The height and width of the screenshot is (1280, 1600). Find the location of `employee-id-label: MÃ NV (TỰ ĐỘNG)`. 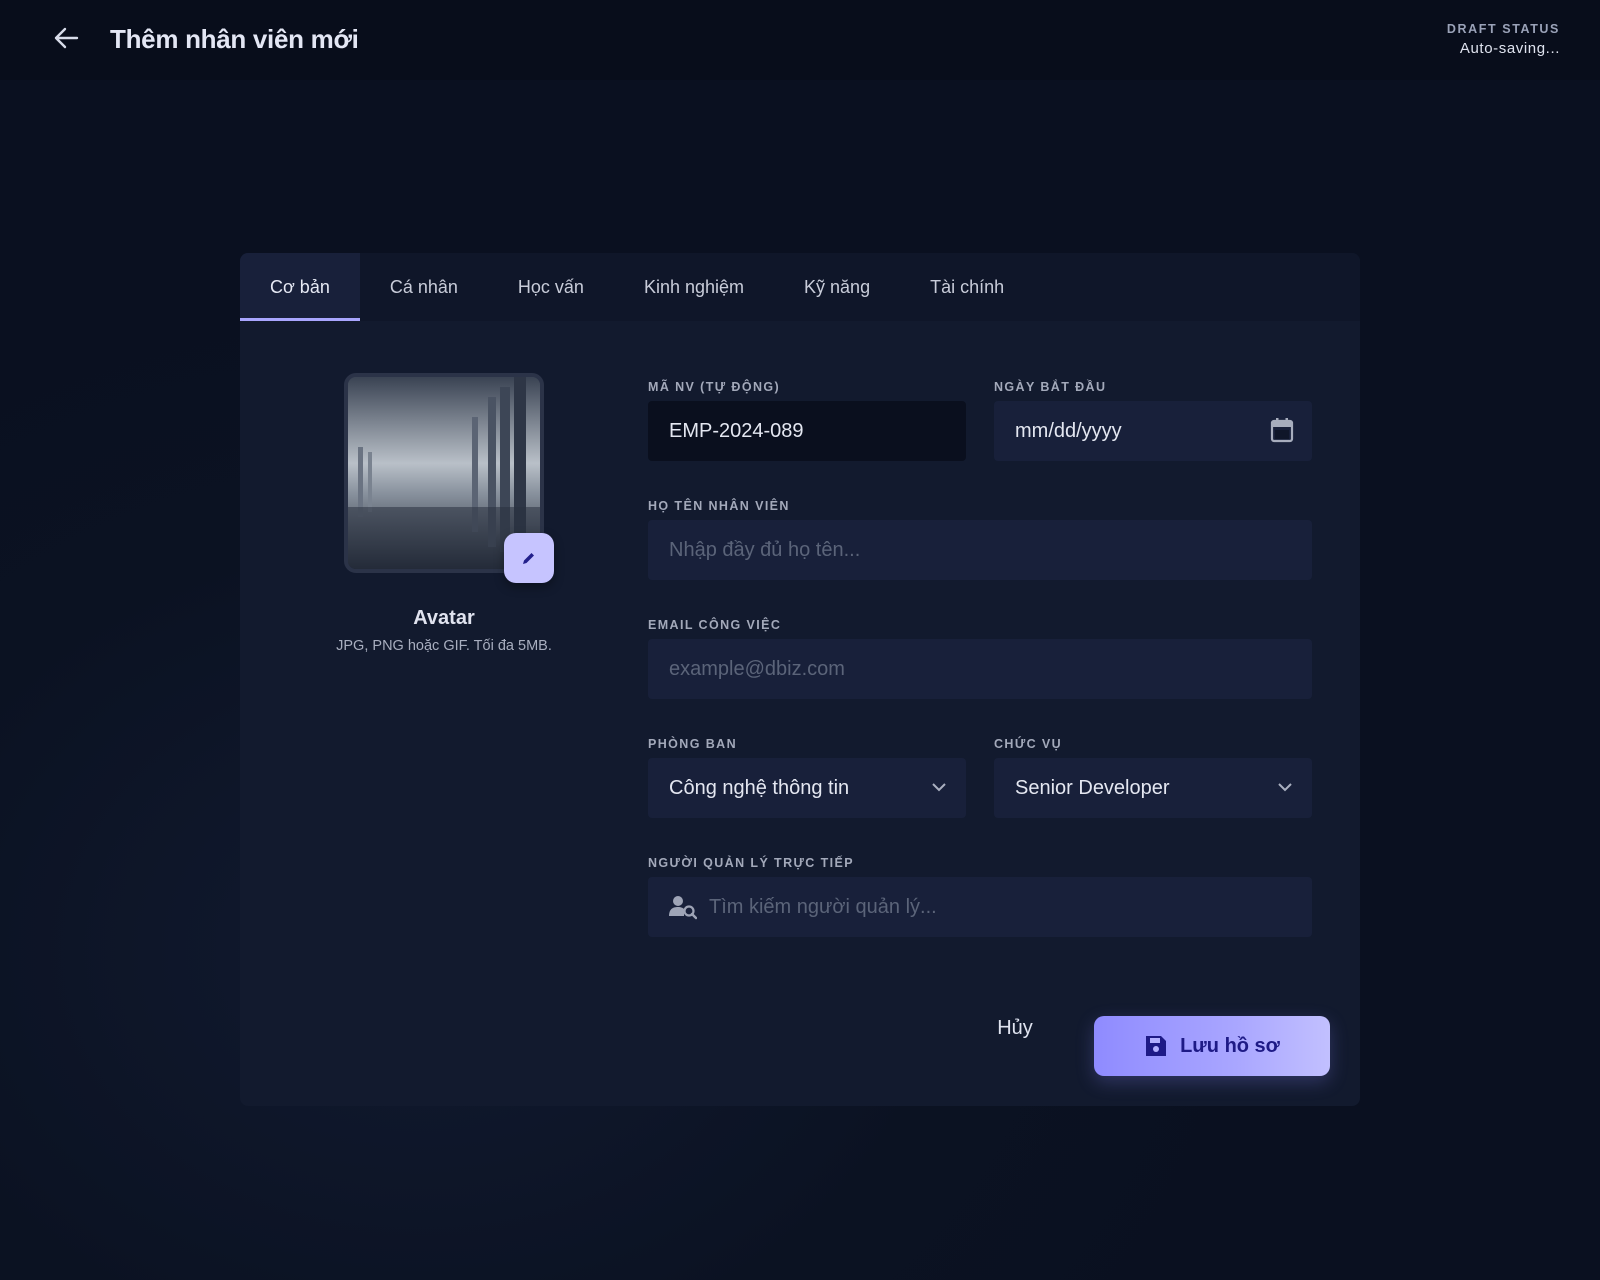

employee-id-label: MÃ NV (TỰ ĐỘNG) is located at coordinates (714, 387).